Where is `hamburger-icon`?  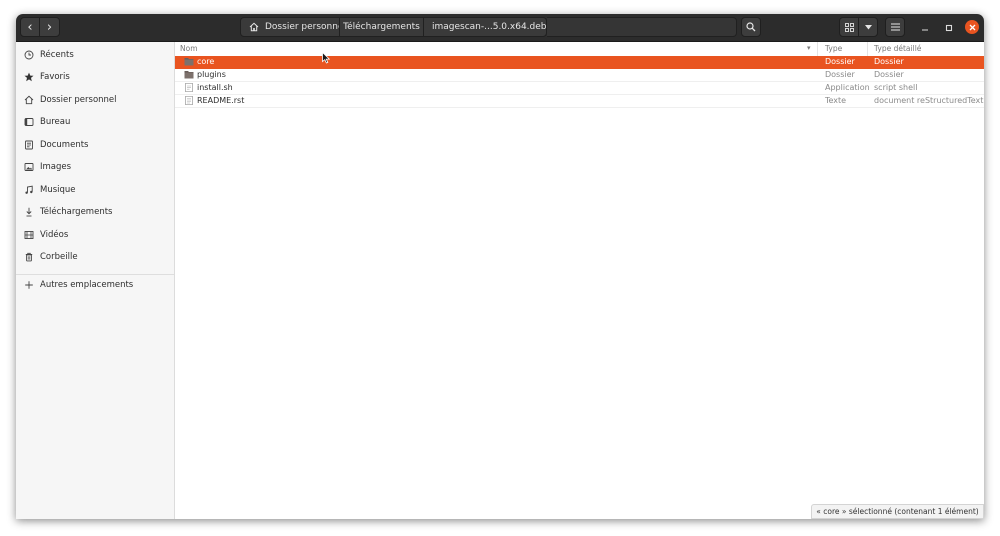 hamburger-icon is located at coordinates (895, 27).